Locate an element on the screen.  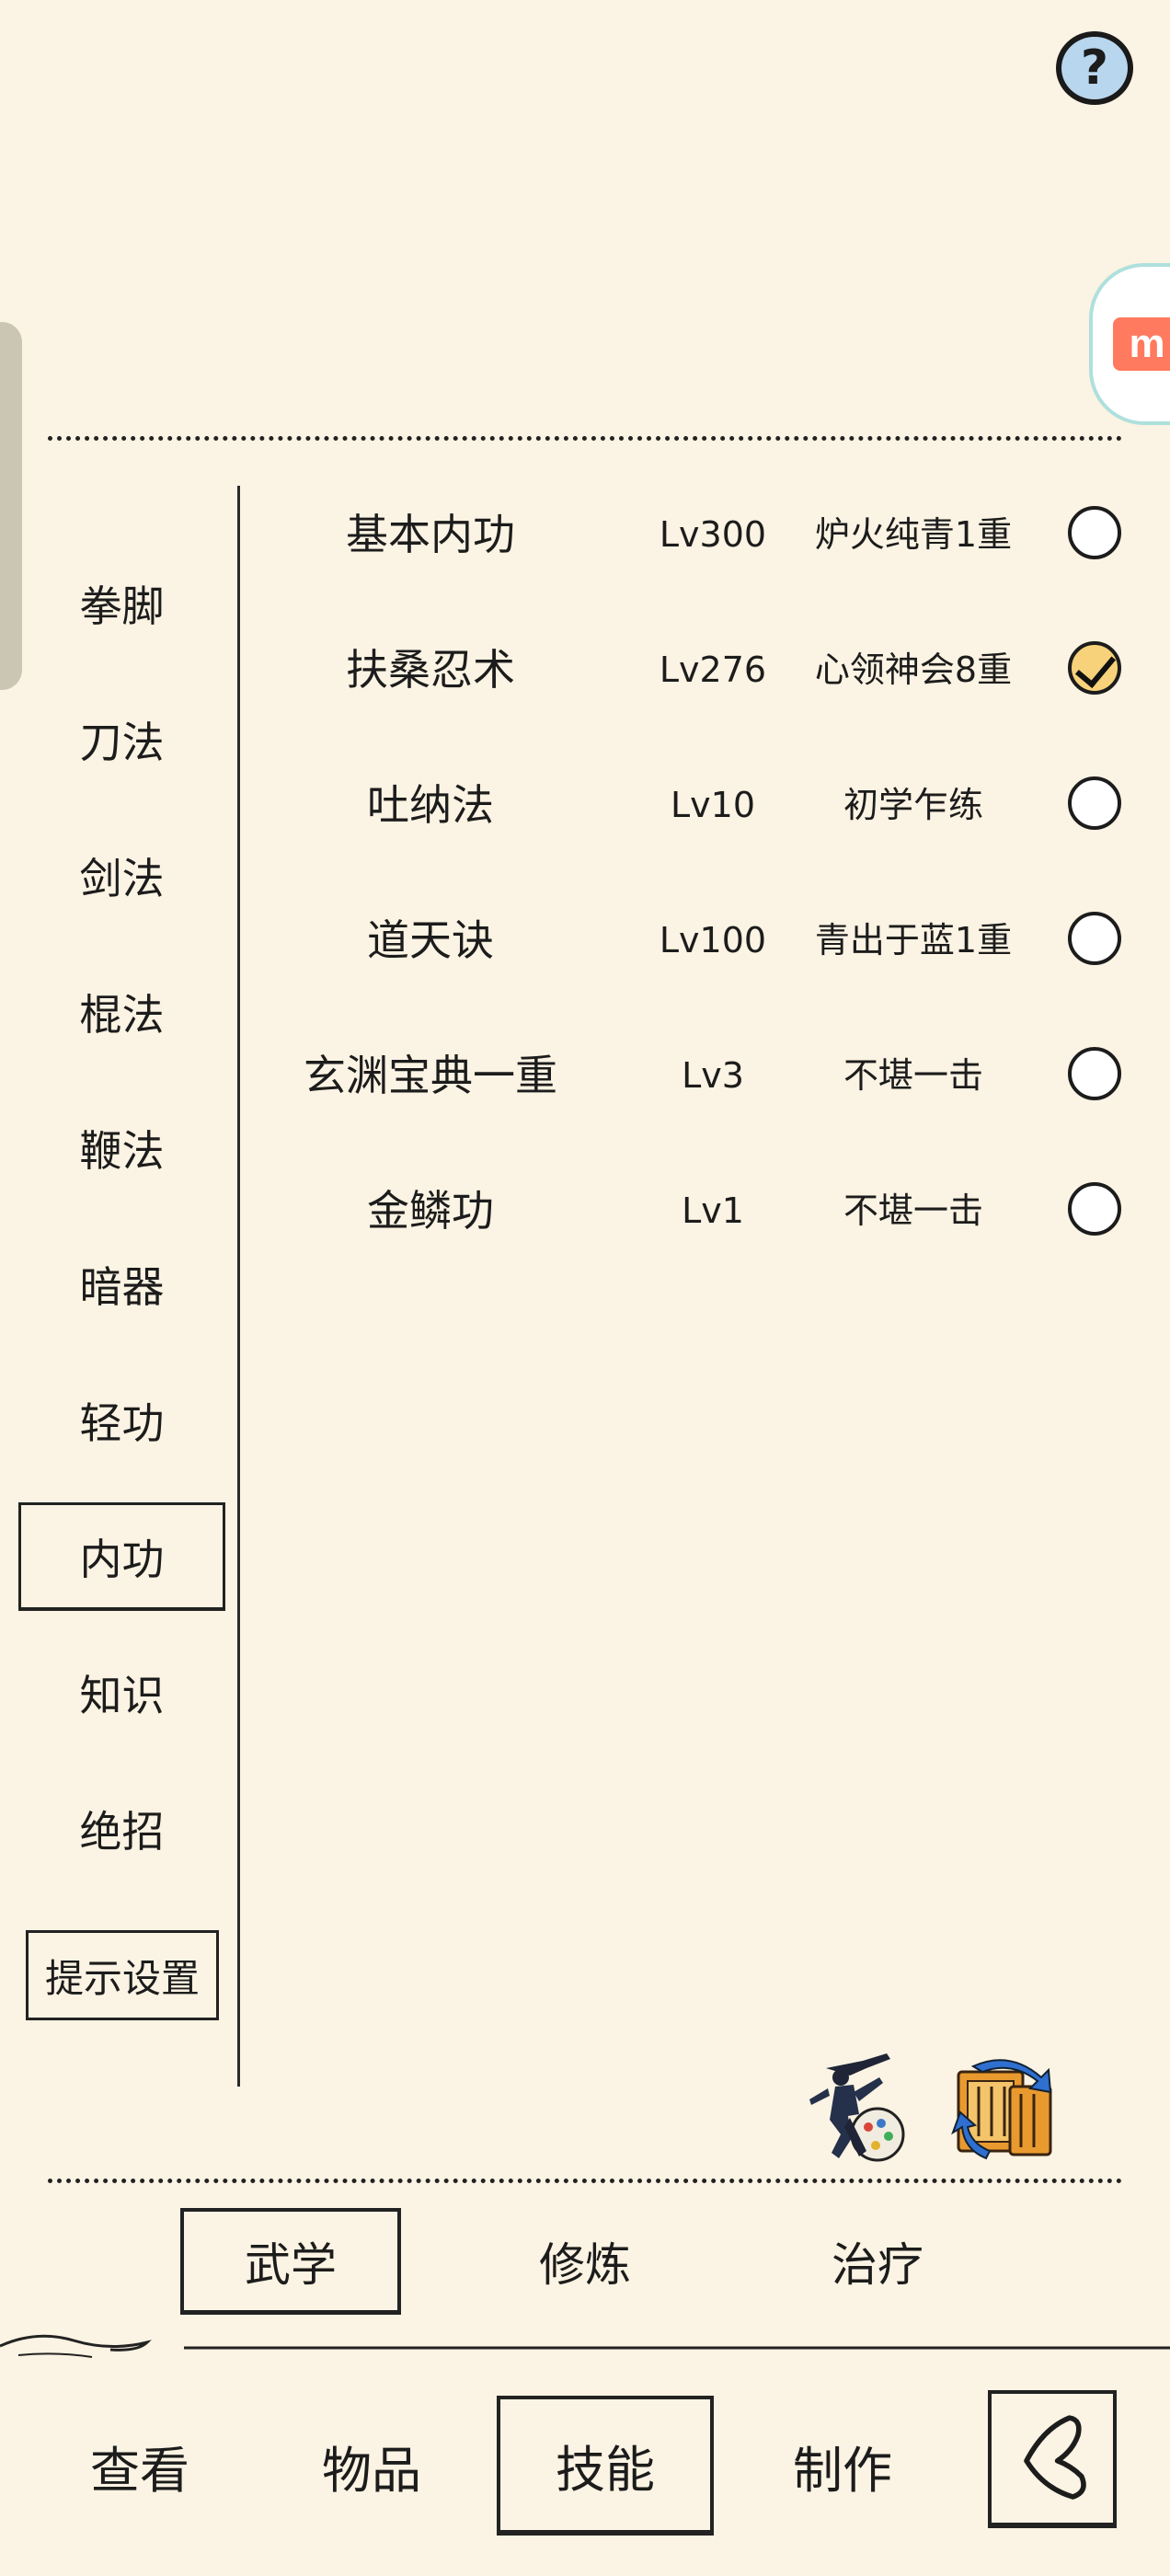
skill-rank: 初学乍练 is located at coordinates (913, 805).